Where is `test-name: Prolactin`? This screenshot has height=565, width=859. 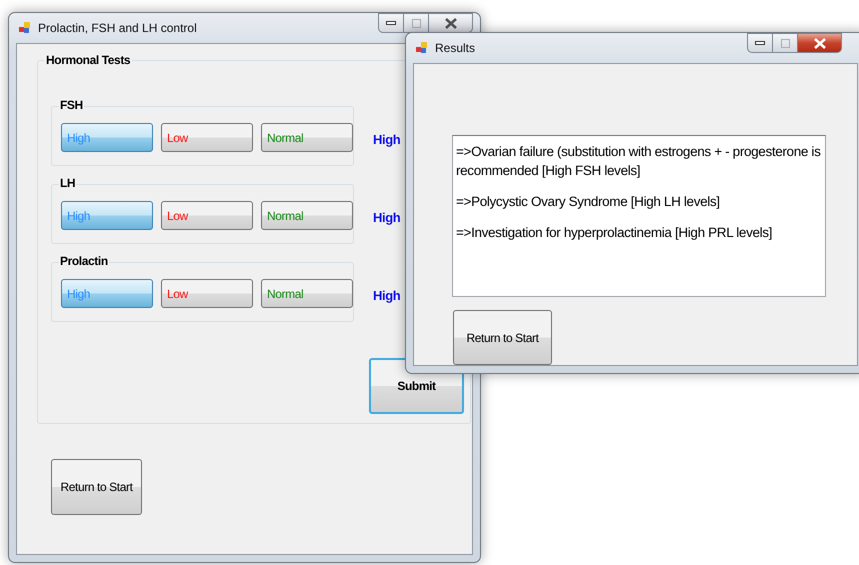
test-name: Prolactin is located at coordinates (84, 261).